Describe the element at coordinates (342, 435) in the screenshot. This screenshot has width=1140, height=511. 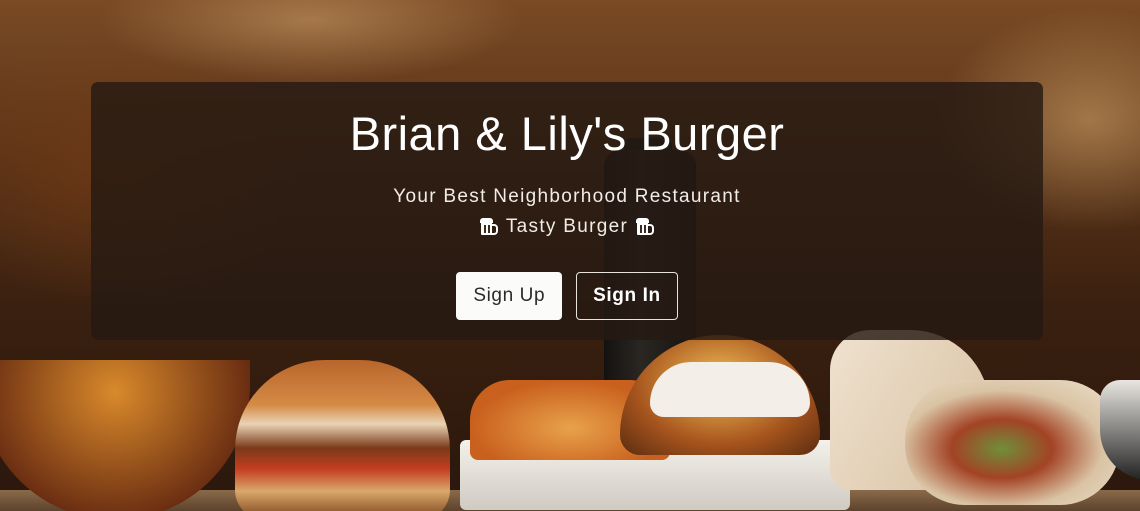
I see `burger-image` at that location.